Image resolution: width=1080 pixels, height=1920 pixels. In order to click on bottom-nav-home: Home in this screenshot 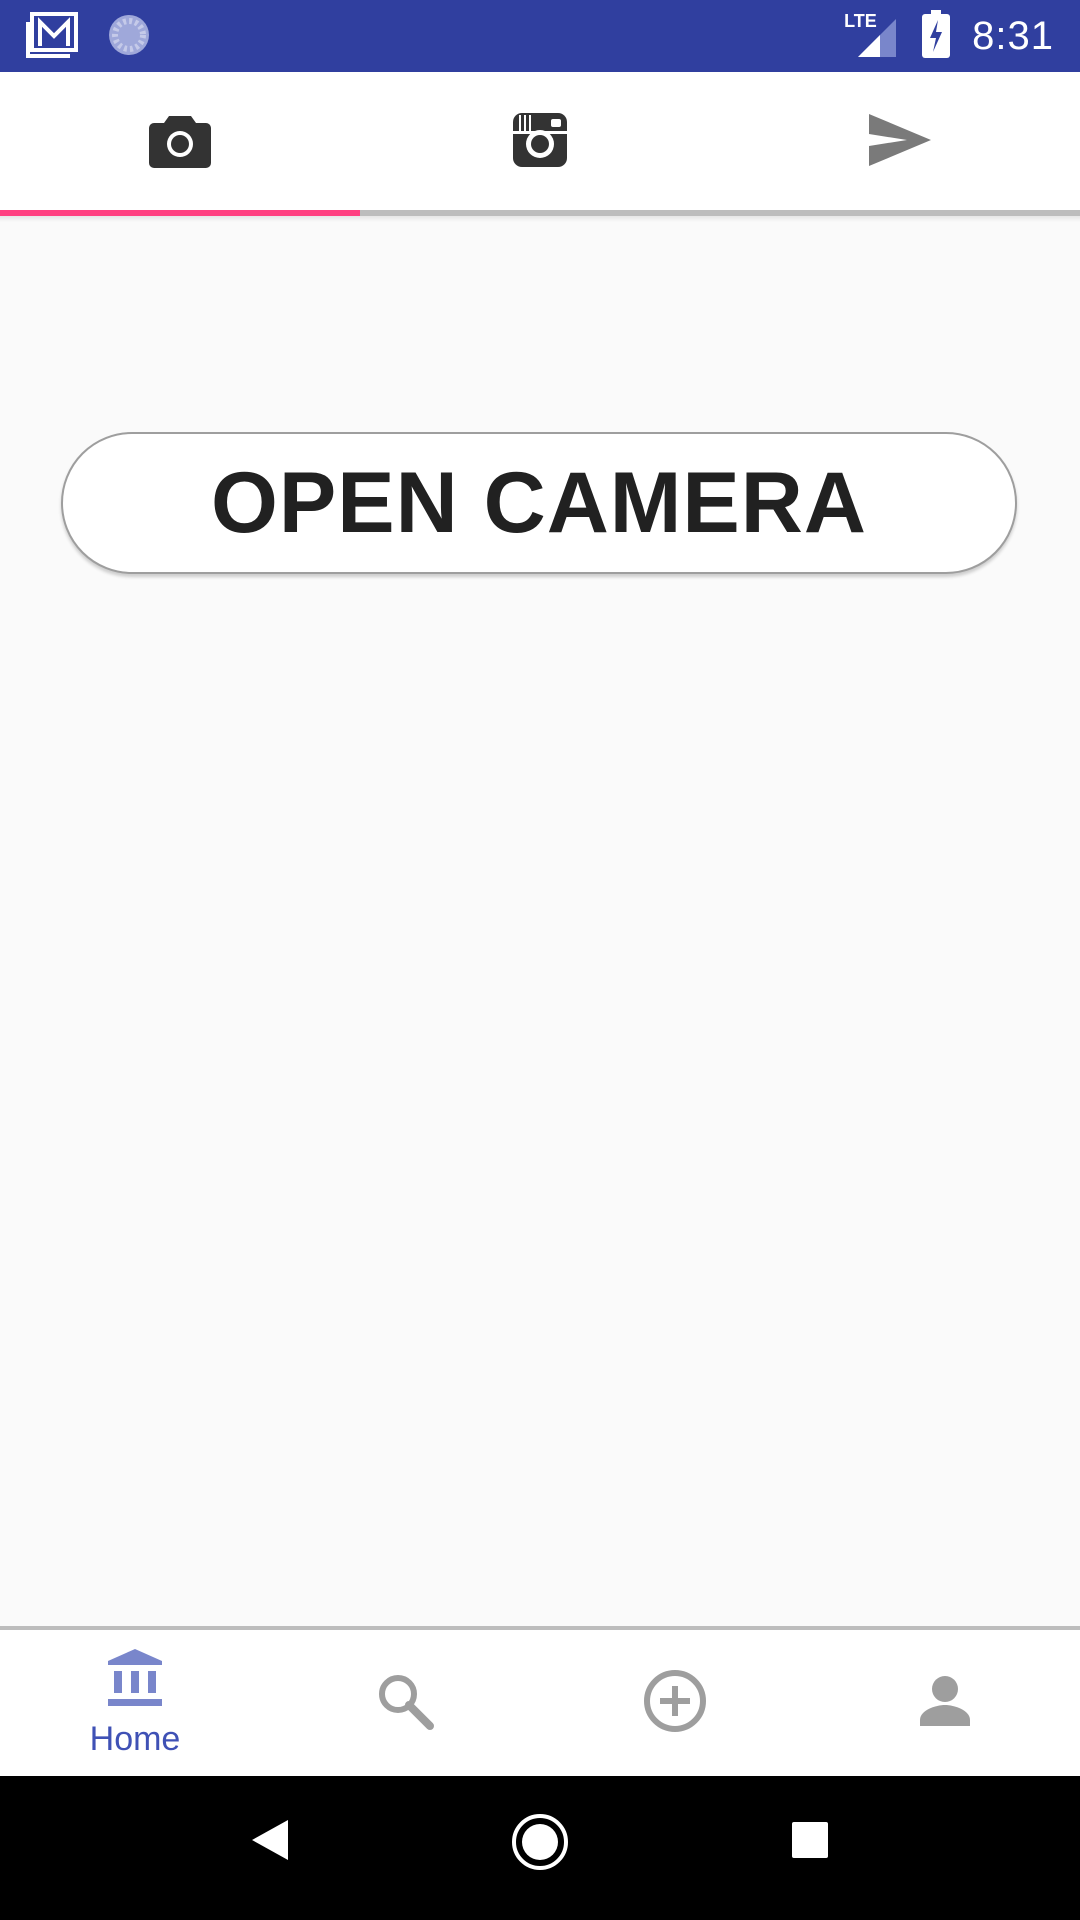, I will do `click(135, 1703)`.